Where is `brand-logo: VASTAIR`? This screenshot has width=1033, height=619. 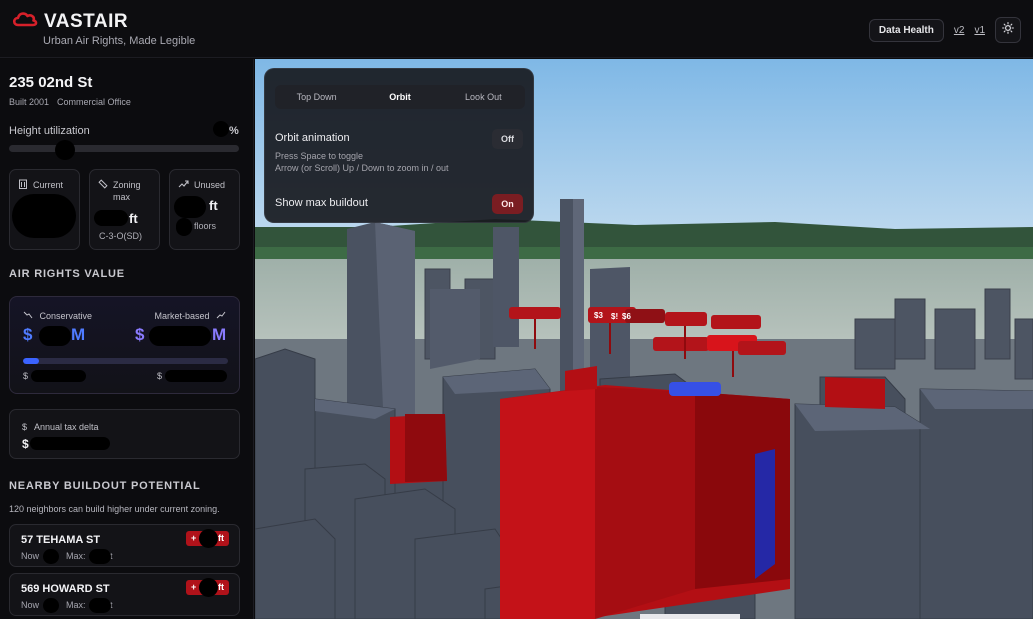
brand-logo: VASTAIR is located at coordinates (70, 21).